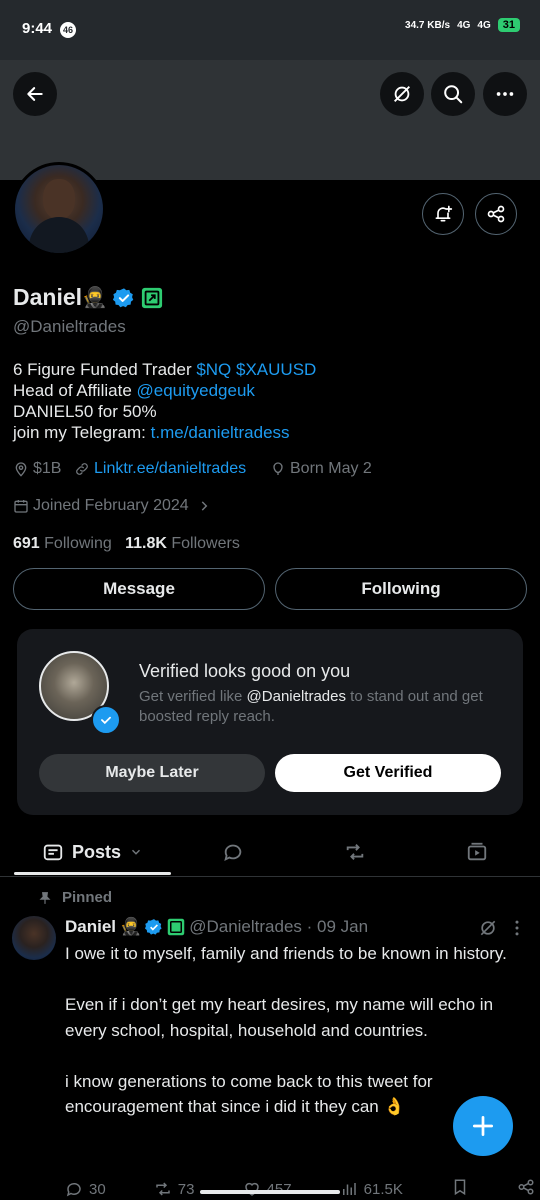 The height and width of the screenshot is (1200, 540). I want to click on telegram-link: t.me/danieltradess, so click(220, 432).